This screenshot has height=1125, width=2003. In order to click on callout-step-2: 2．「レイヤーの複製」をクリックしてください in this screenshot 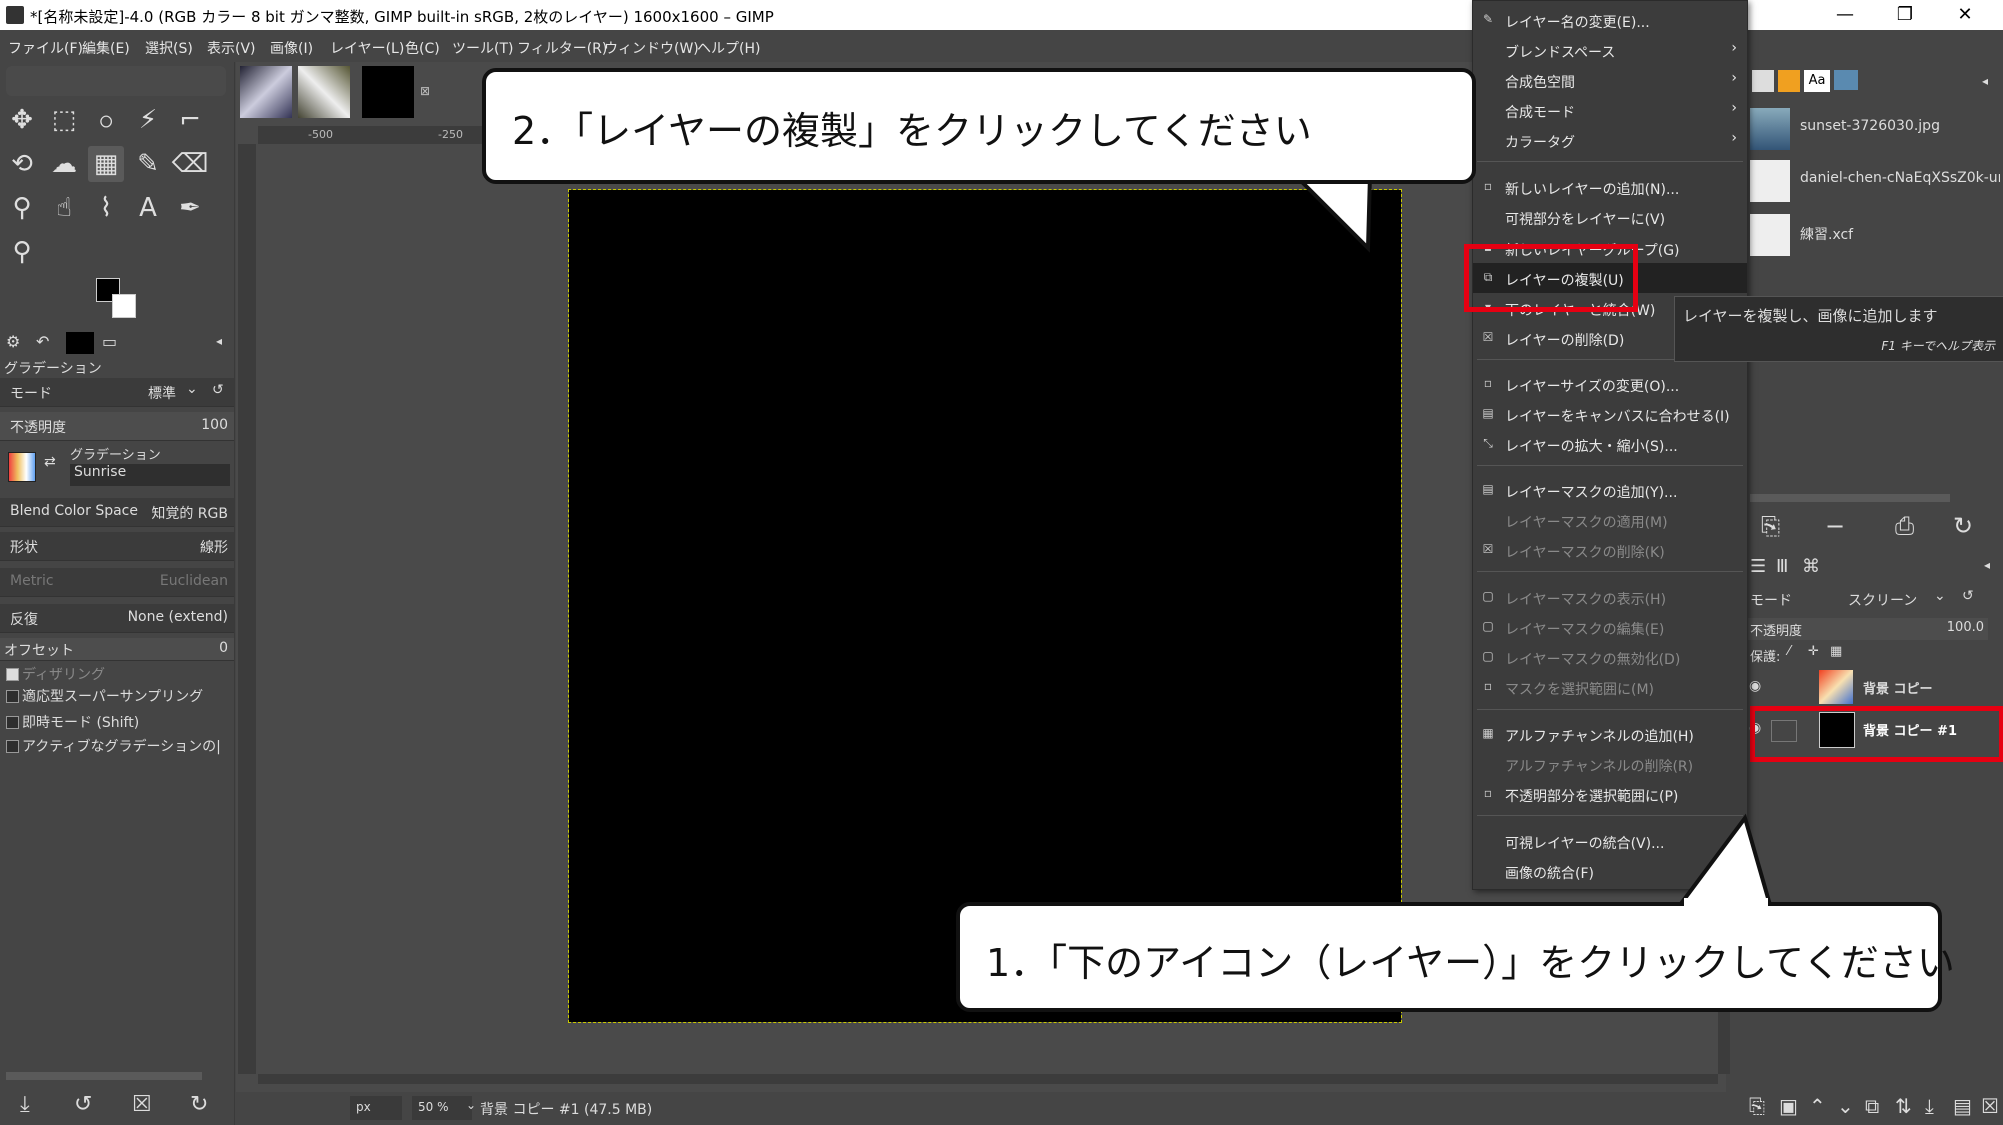, I will do `click(979, 126)`.